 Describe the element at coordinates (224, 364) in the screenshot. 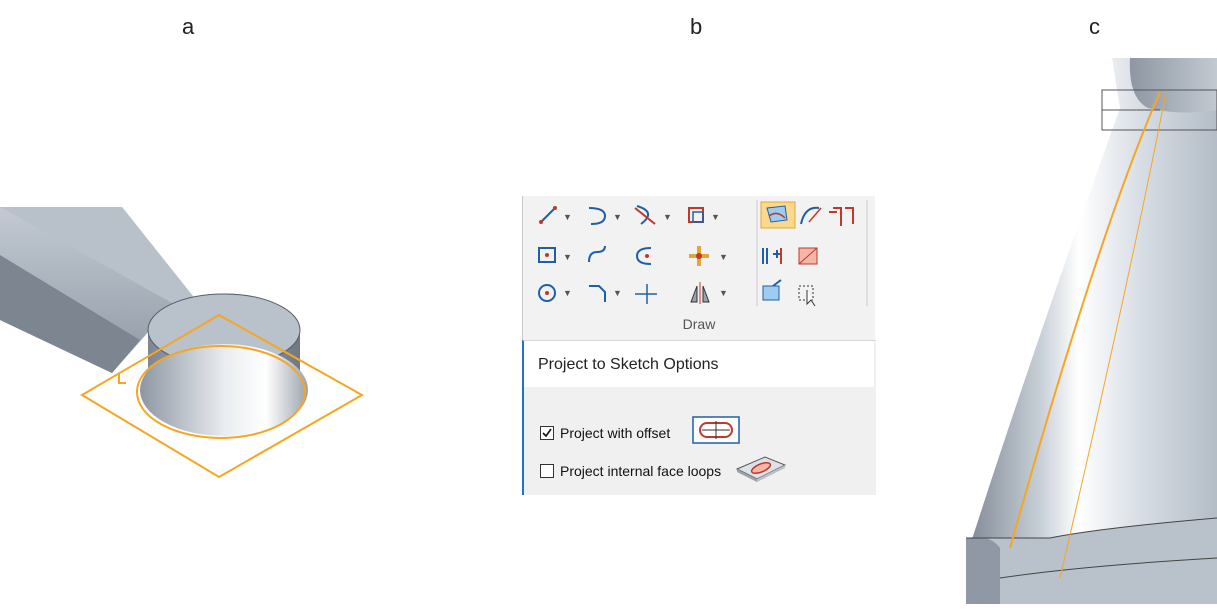

I see `boss-cylinder` at that location.